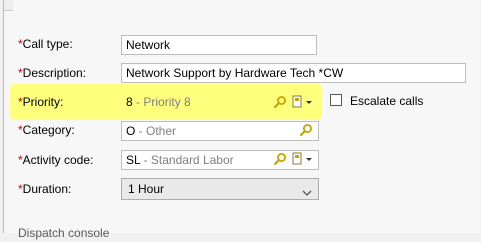 This screenshot has width=481, height=242. I want to click on panel-corner, so click(8, 5).